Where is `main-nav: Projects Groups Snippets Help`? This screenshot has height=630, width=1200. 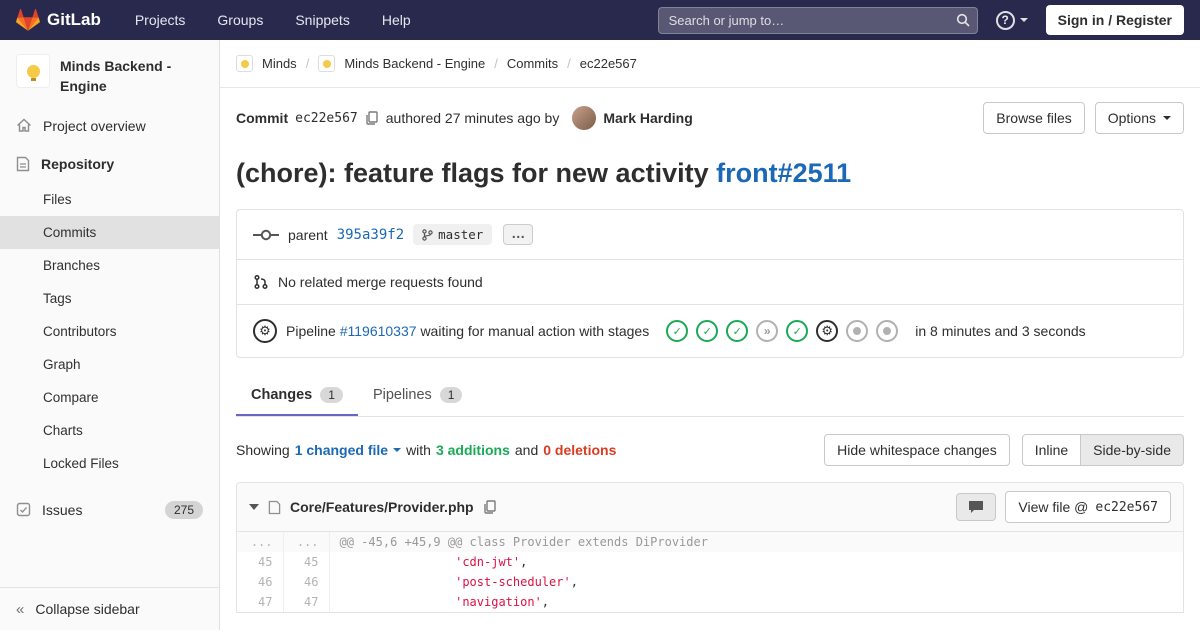
main-nav: Projects Groups Snippets Help is located at coordinates (289, 20).